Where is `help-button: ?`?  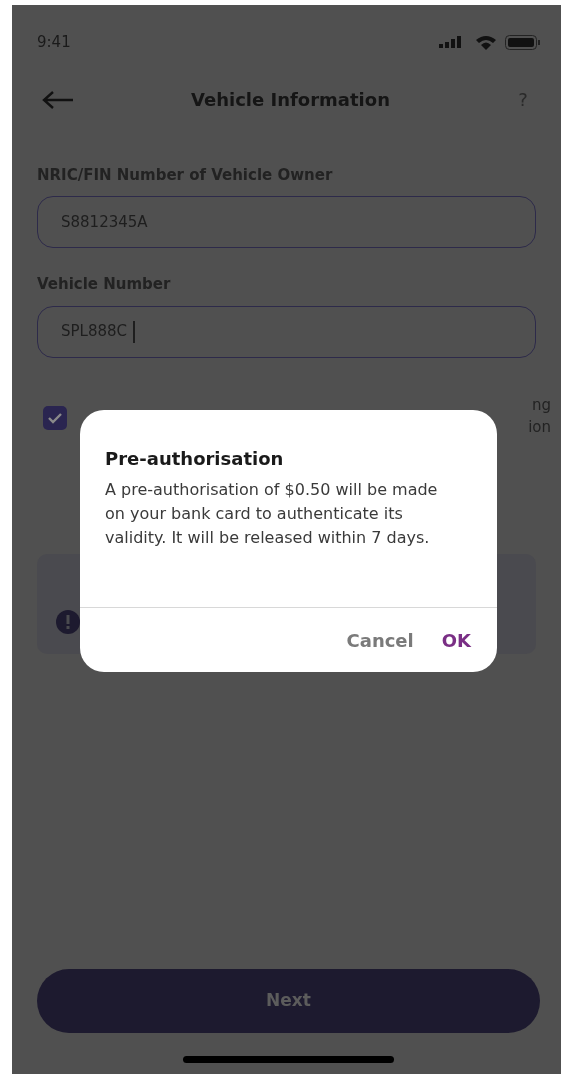 help-button: ? is located at coordinates (523, 99).